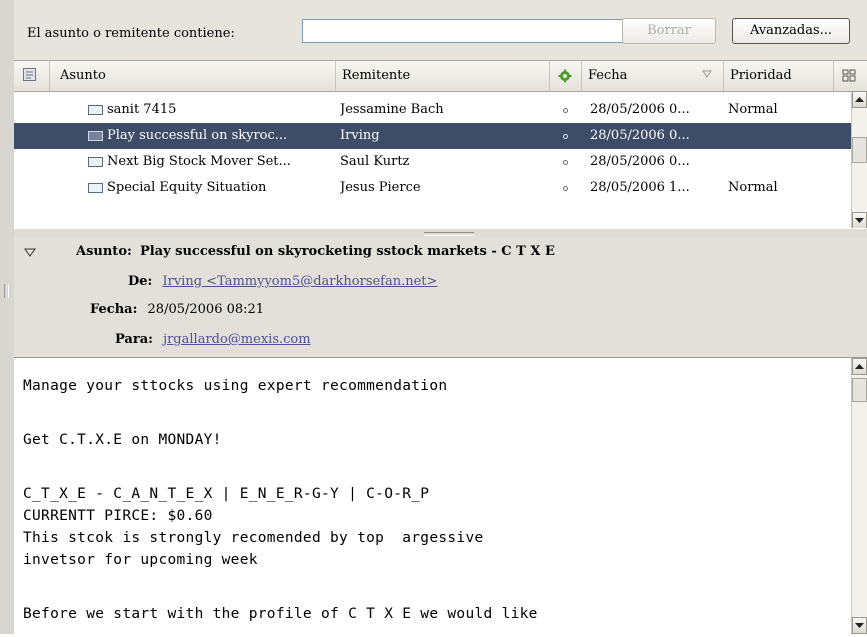 The height and width of the screenshot is (637, 867). I want to click on header-from-row: De: Irving <Tammyyom5@darkhorsefan.net>, so click(282, 282).